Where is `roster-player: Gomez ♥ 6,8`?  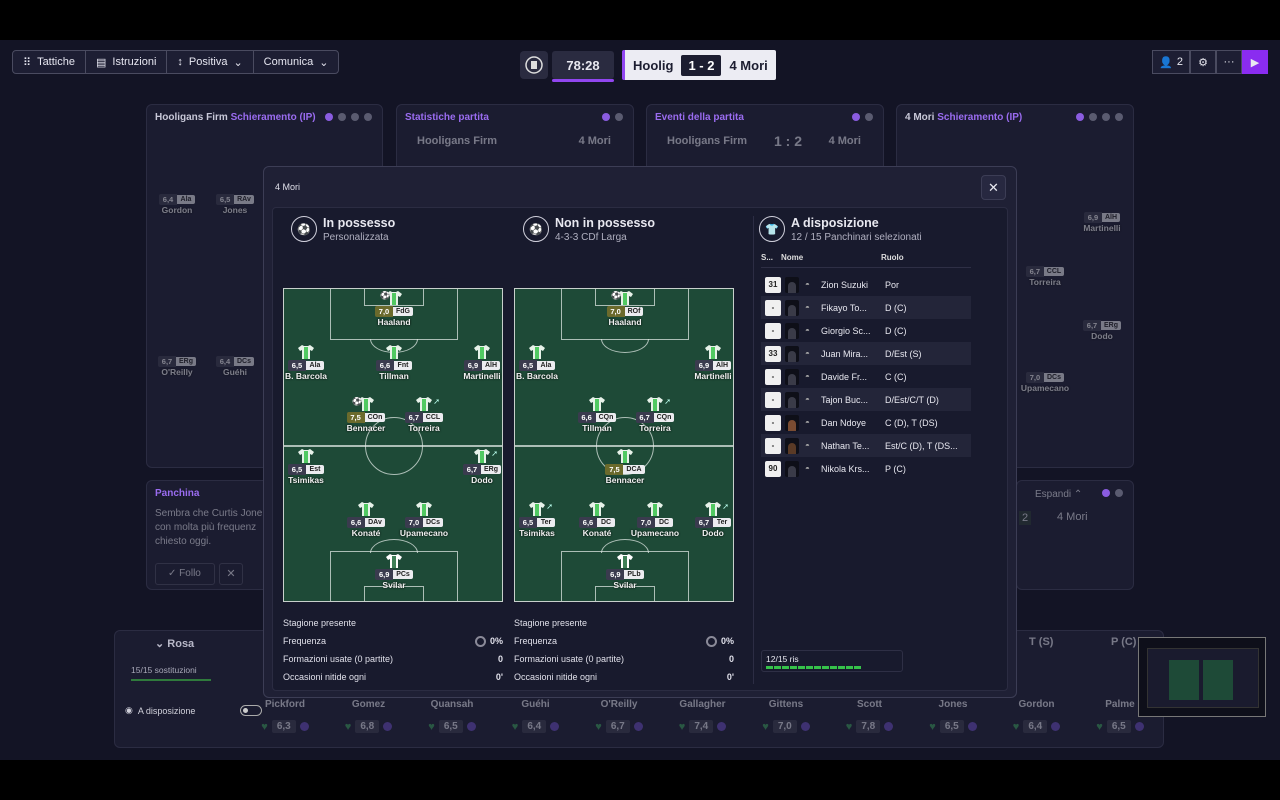
roster-player: Gomez ♥ 6,8 is located at coordinates (369, 716).